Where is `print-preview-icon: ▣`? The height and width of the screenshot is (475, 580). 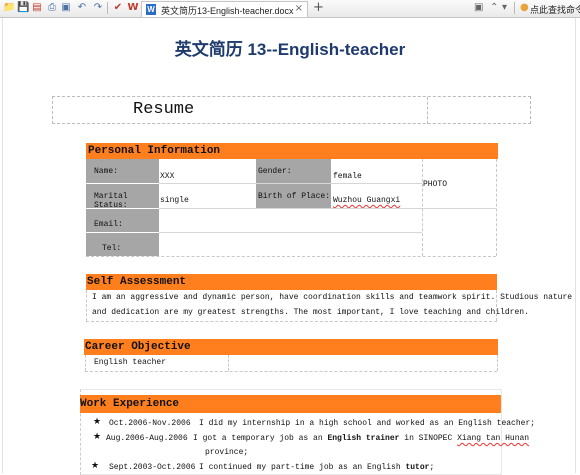
print-preview-icon: ▣ is located at coordinates (66, 8).